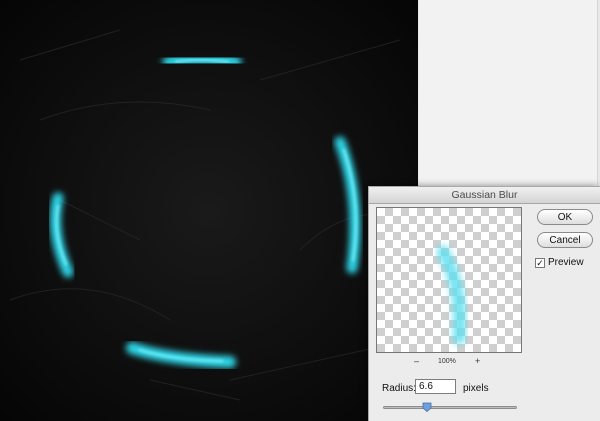 The height and width of the screenshot is (421, 600). I want to click on dialog-title: Gaussian Blur, so click(484, 195).